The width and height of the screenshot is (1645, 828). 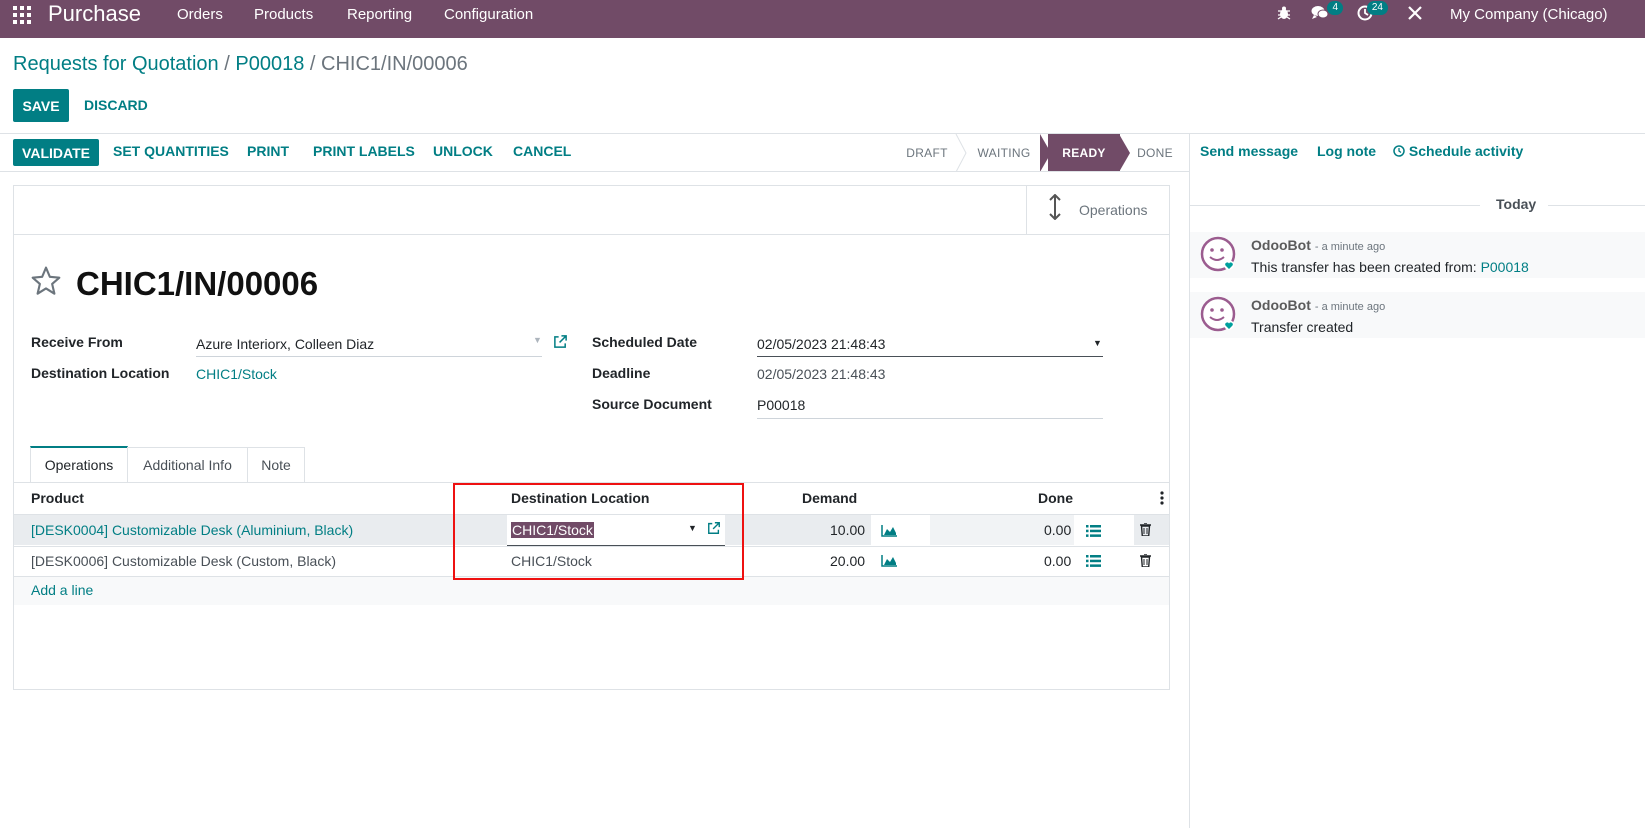 I want to click on source-document-field: P00018, so click(x=781, y=405).